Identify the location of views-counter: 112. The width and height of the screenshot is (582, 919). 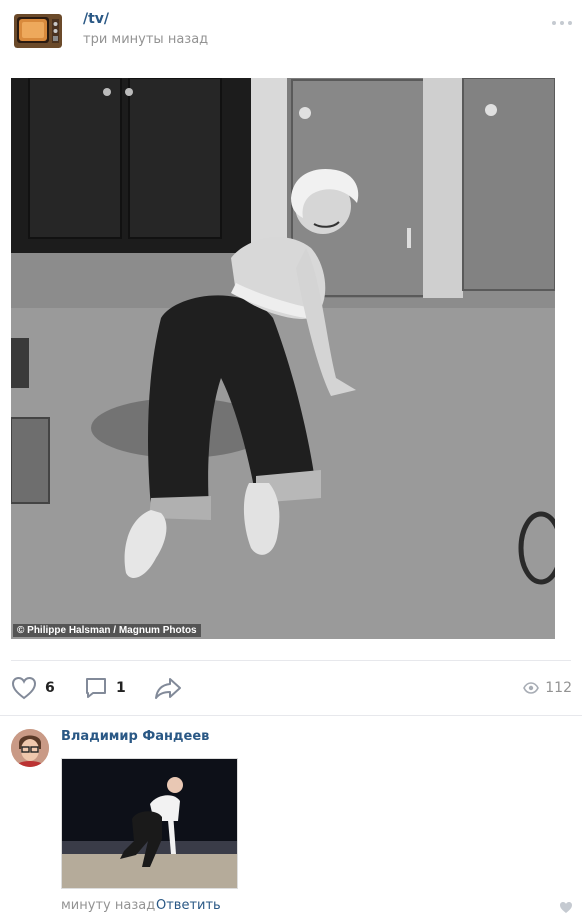
(547, 688).